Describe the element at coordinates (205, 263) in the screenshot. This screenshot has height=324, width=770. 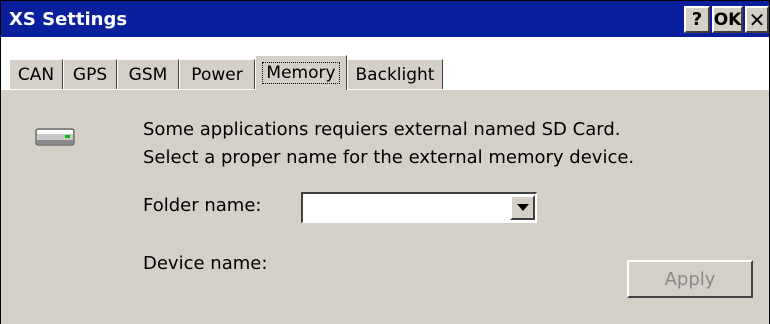
I see `device-name-label: Device name:` at that location.